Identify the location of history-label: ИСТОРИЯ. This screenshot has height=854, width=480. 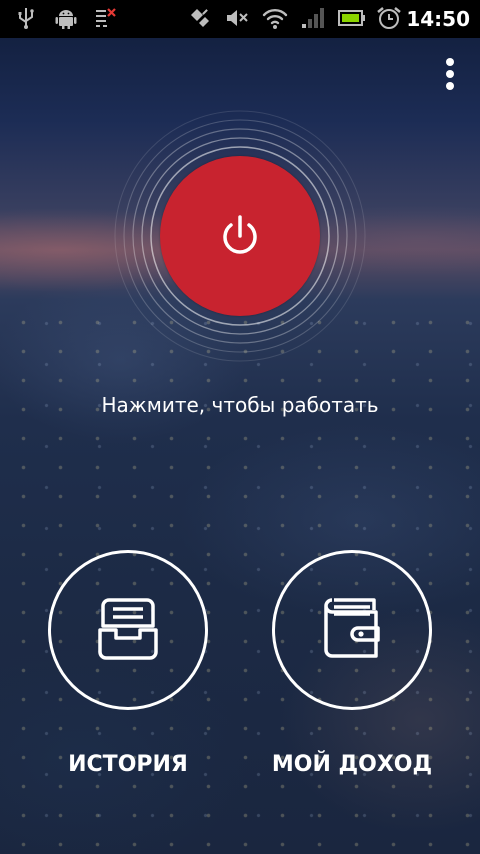
(128, 764).